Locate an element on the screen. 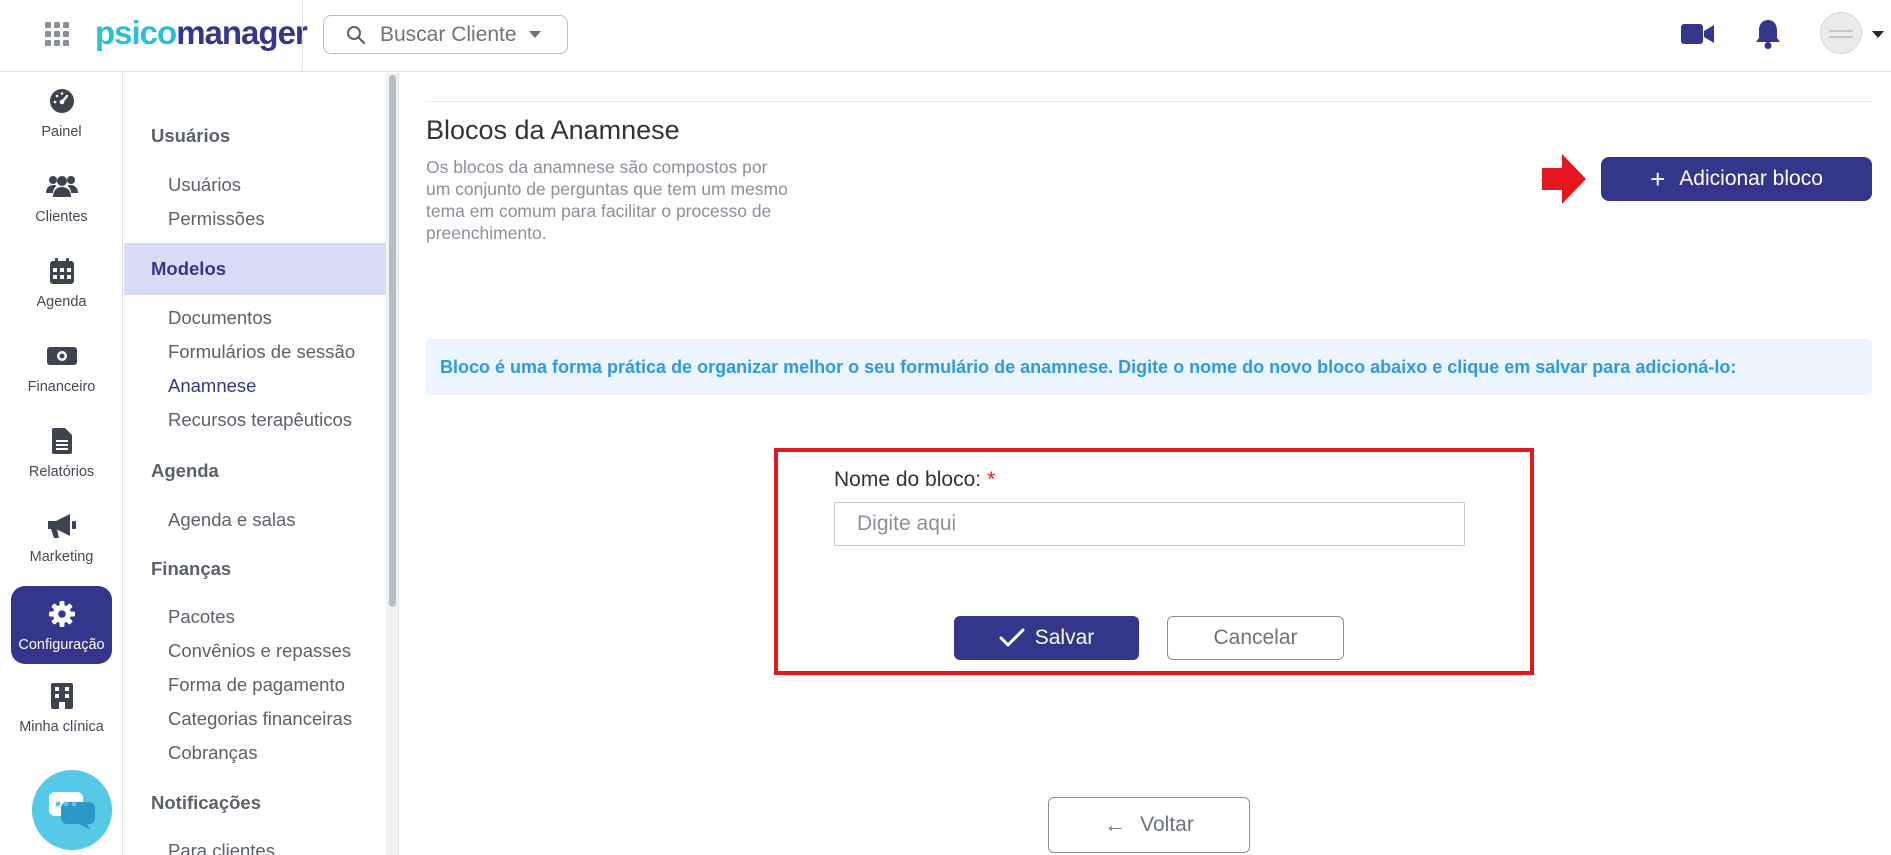  megaphone-icon is located at coordinates (61, 526).